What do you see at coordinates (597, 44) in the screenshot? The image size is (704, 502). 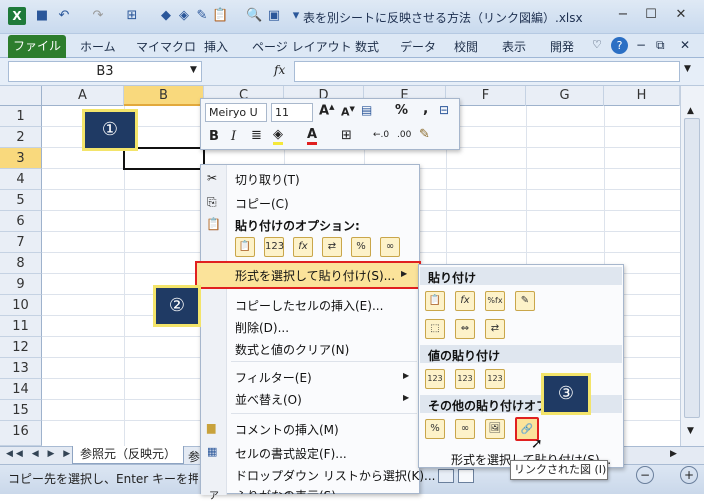 I see `ribbon-collapse-icon: ♡` at bounding box center [597, 44].